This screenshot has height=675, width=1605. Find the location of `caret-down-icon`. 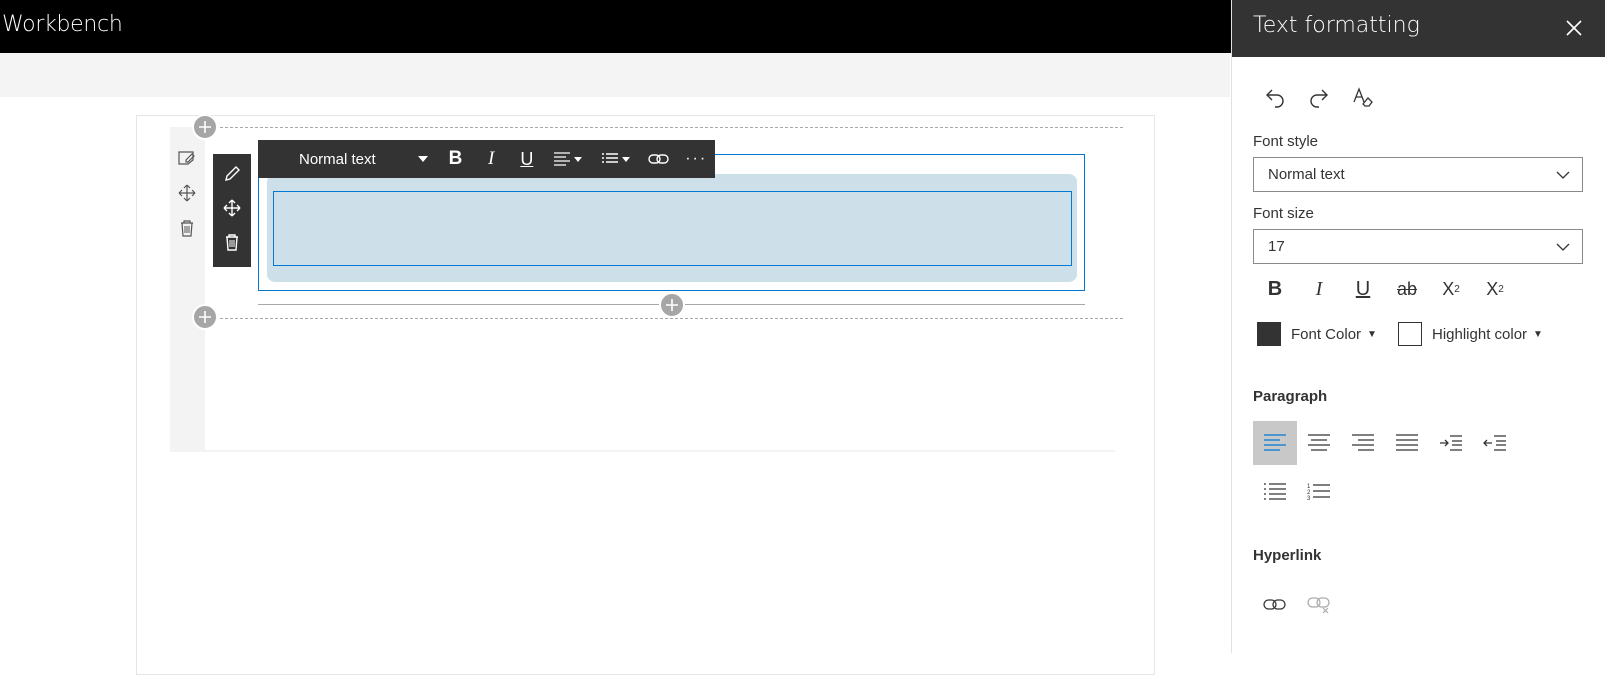

caret-down-icon is located at coordinates (423, 159).